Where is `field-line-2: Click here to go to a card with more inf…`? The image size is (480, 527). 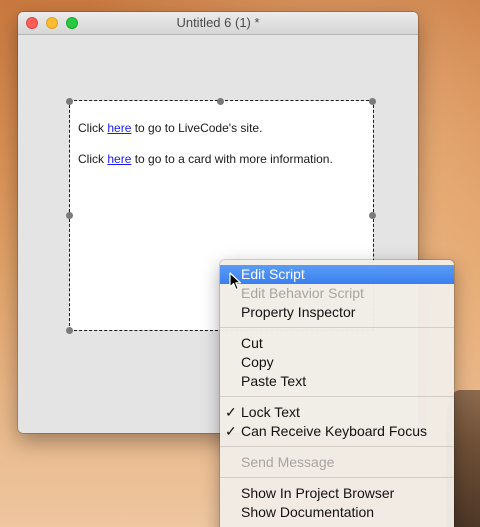
field-line-2: Click here to go to a card with more inf… is located at coordinates (205, 159).